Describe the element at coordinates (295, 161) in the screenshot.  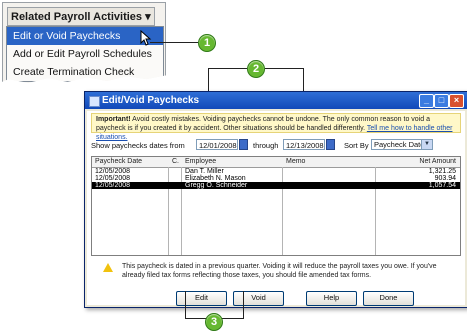
I see `col-memo: Memo` at that location.